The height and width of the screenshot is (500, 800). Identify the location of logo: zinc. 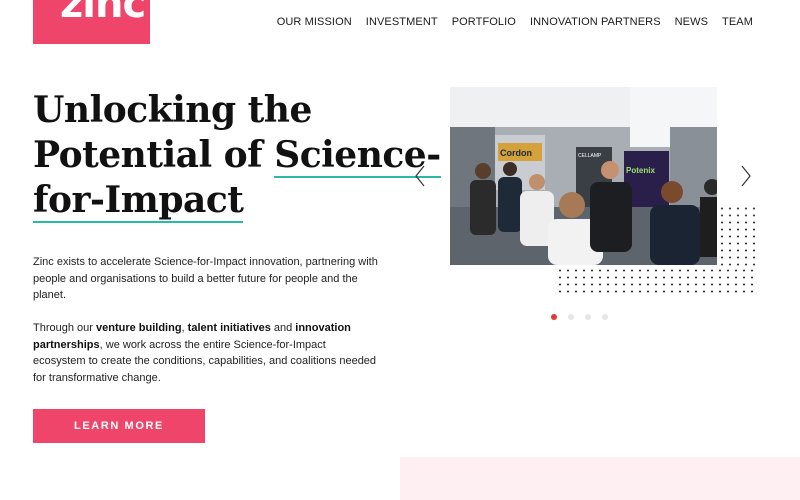
(91, 22).